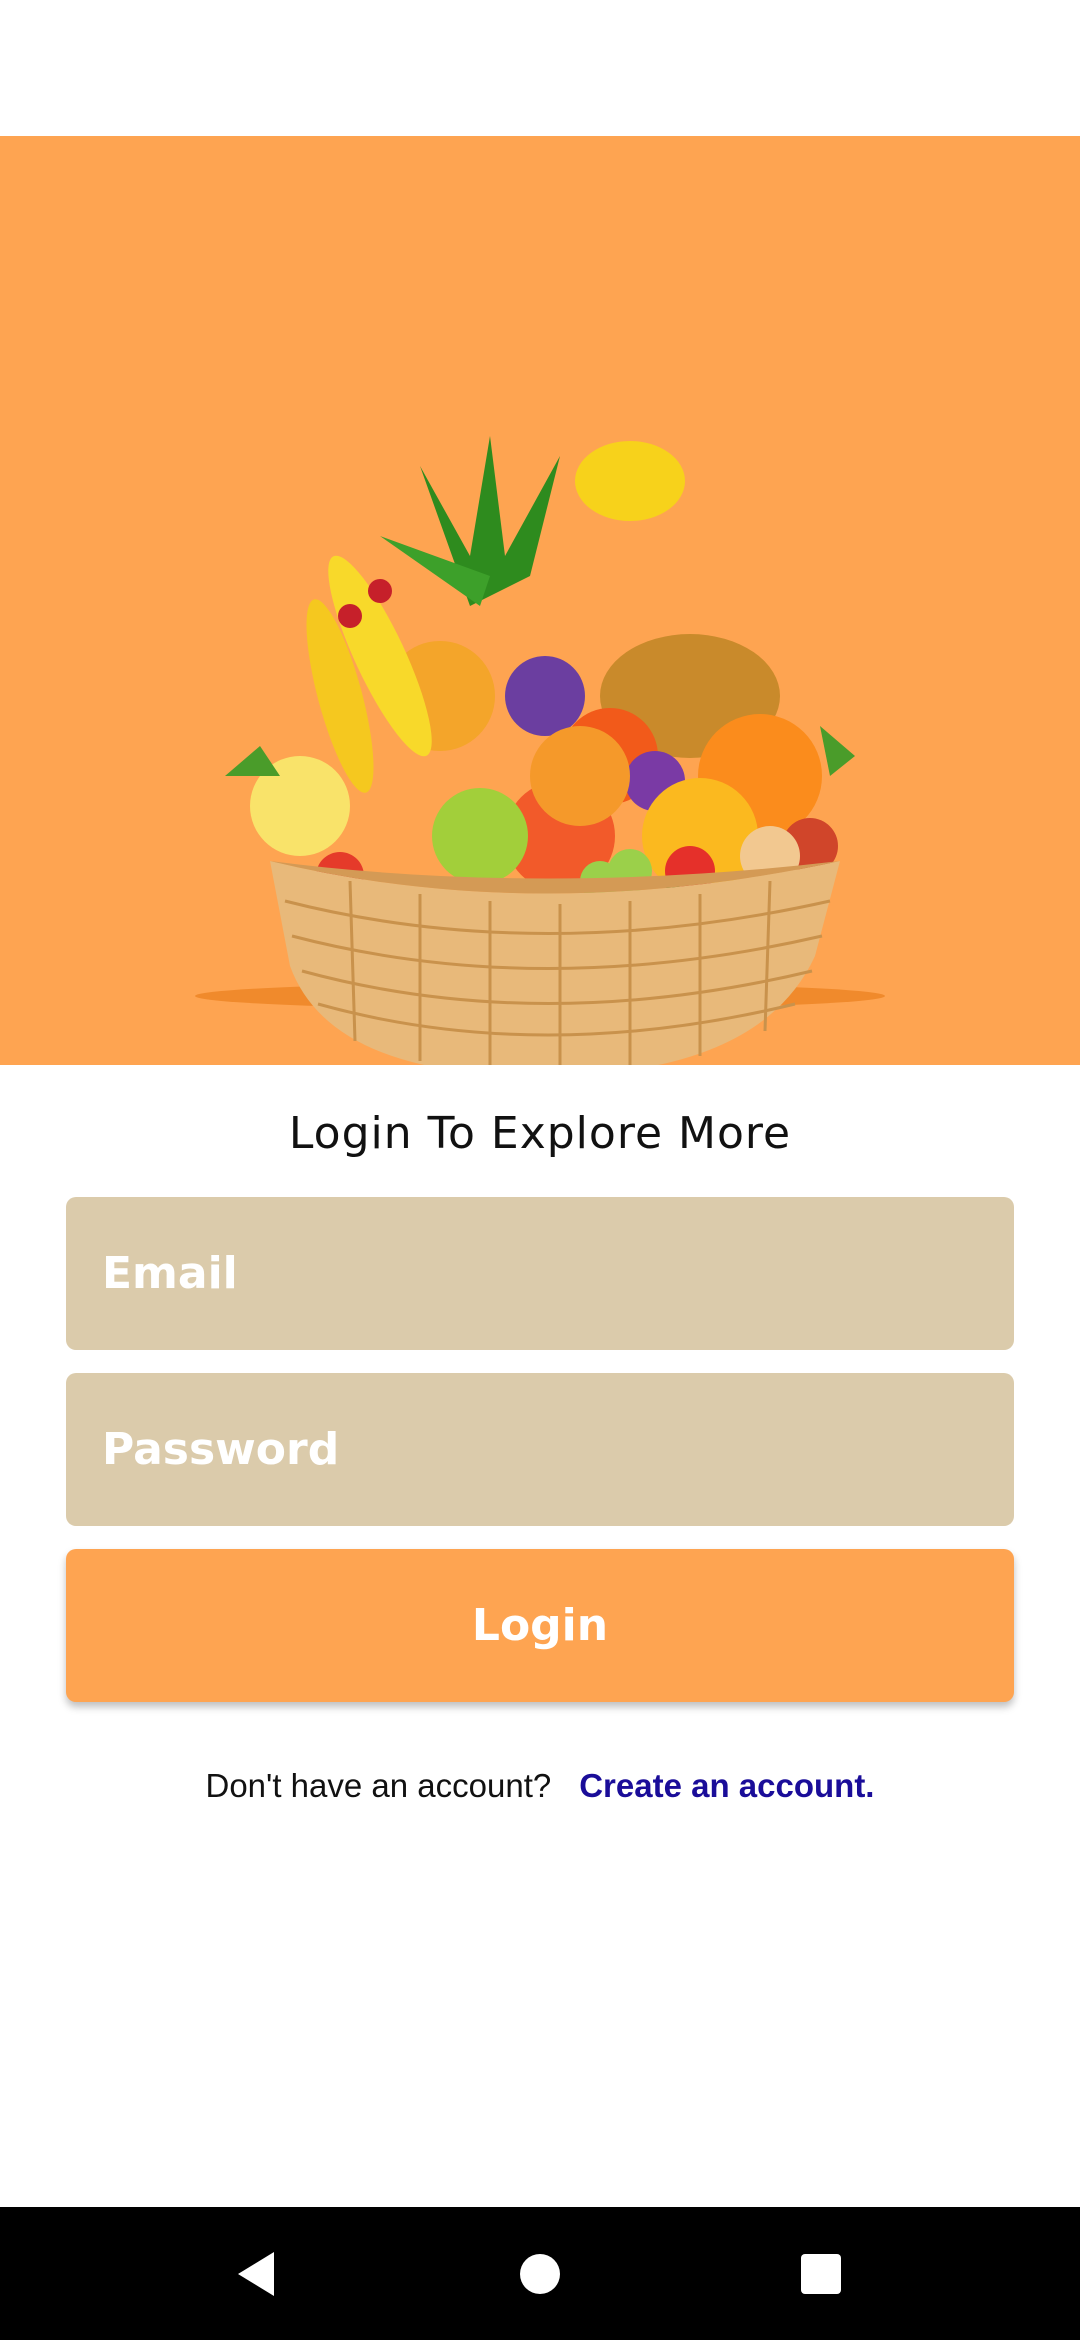 The image size is (1080, 2340). I want to click on system-navigation-bar, so click(540, 2273).